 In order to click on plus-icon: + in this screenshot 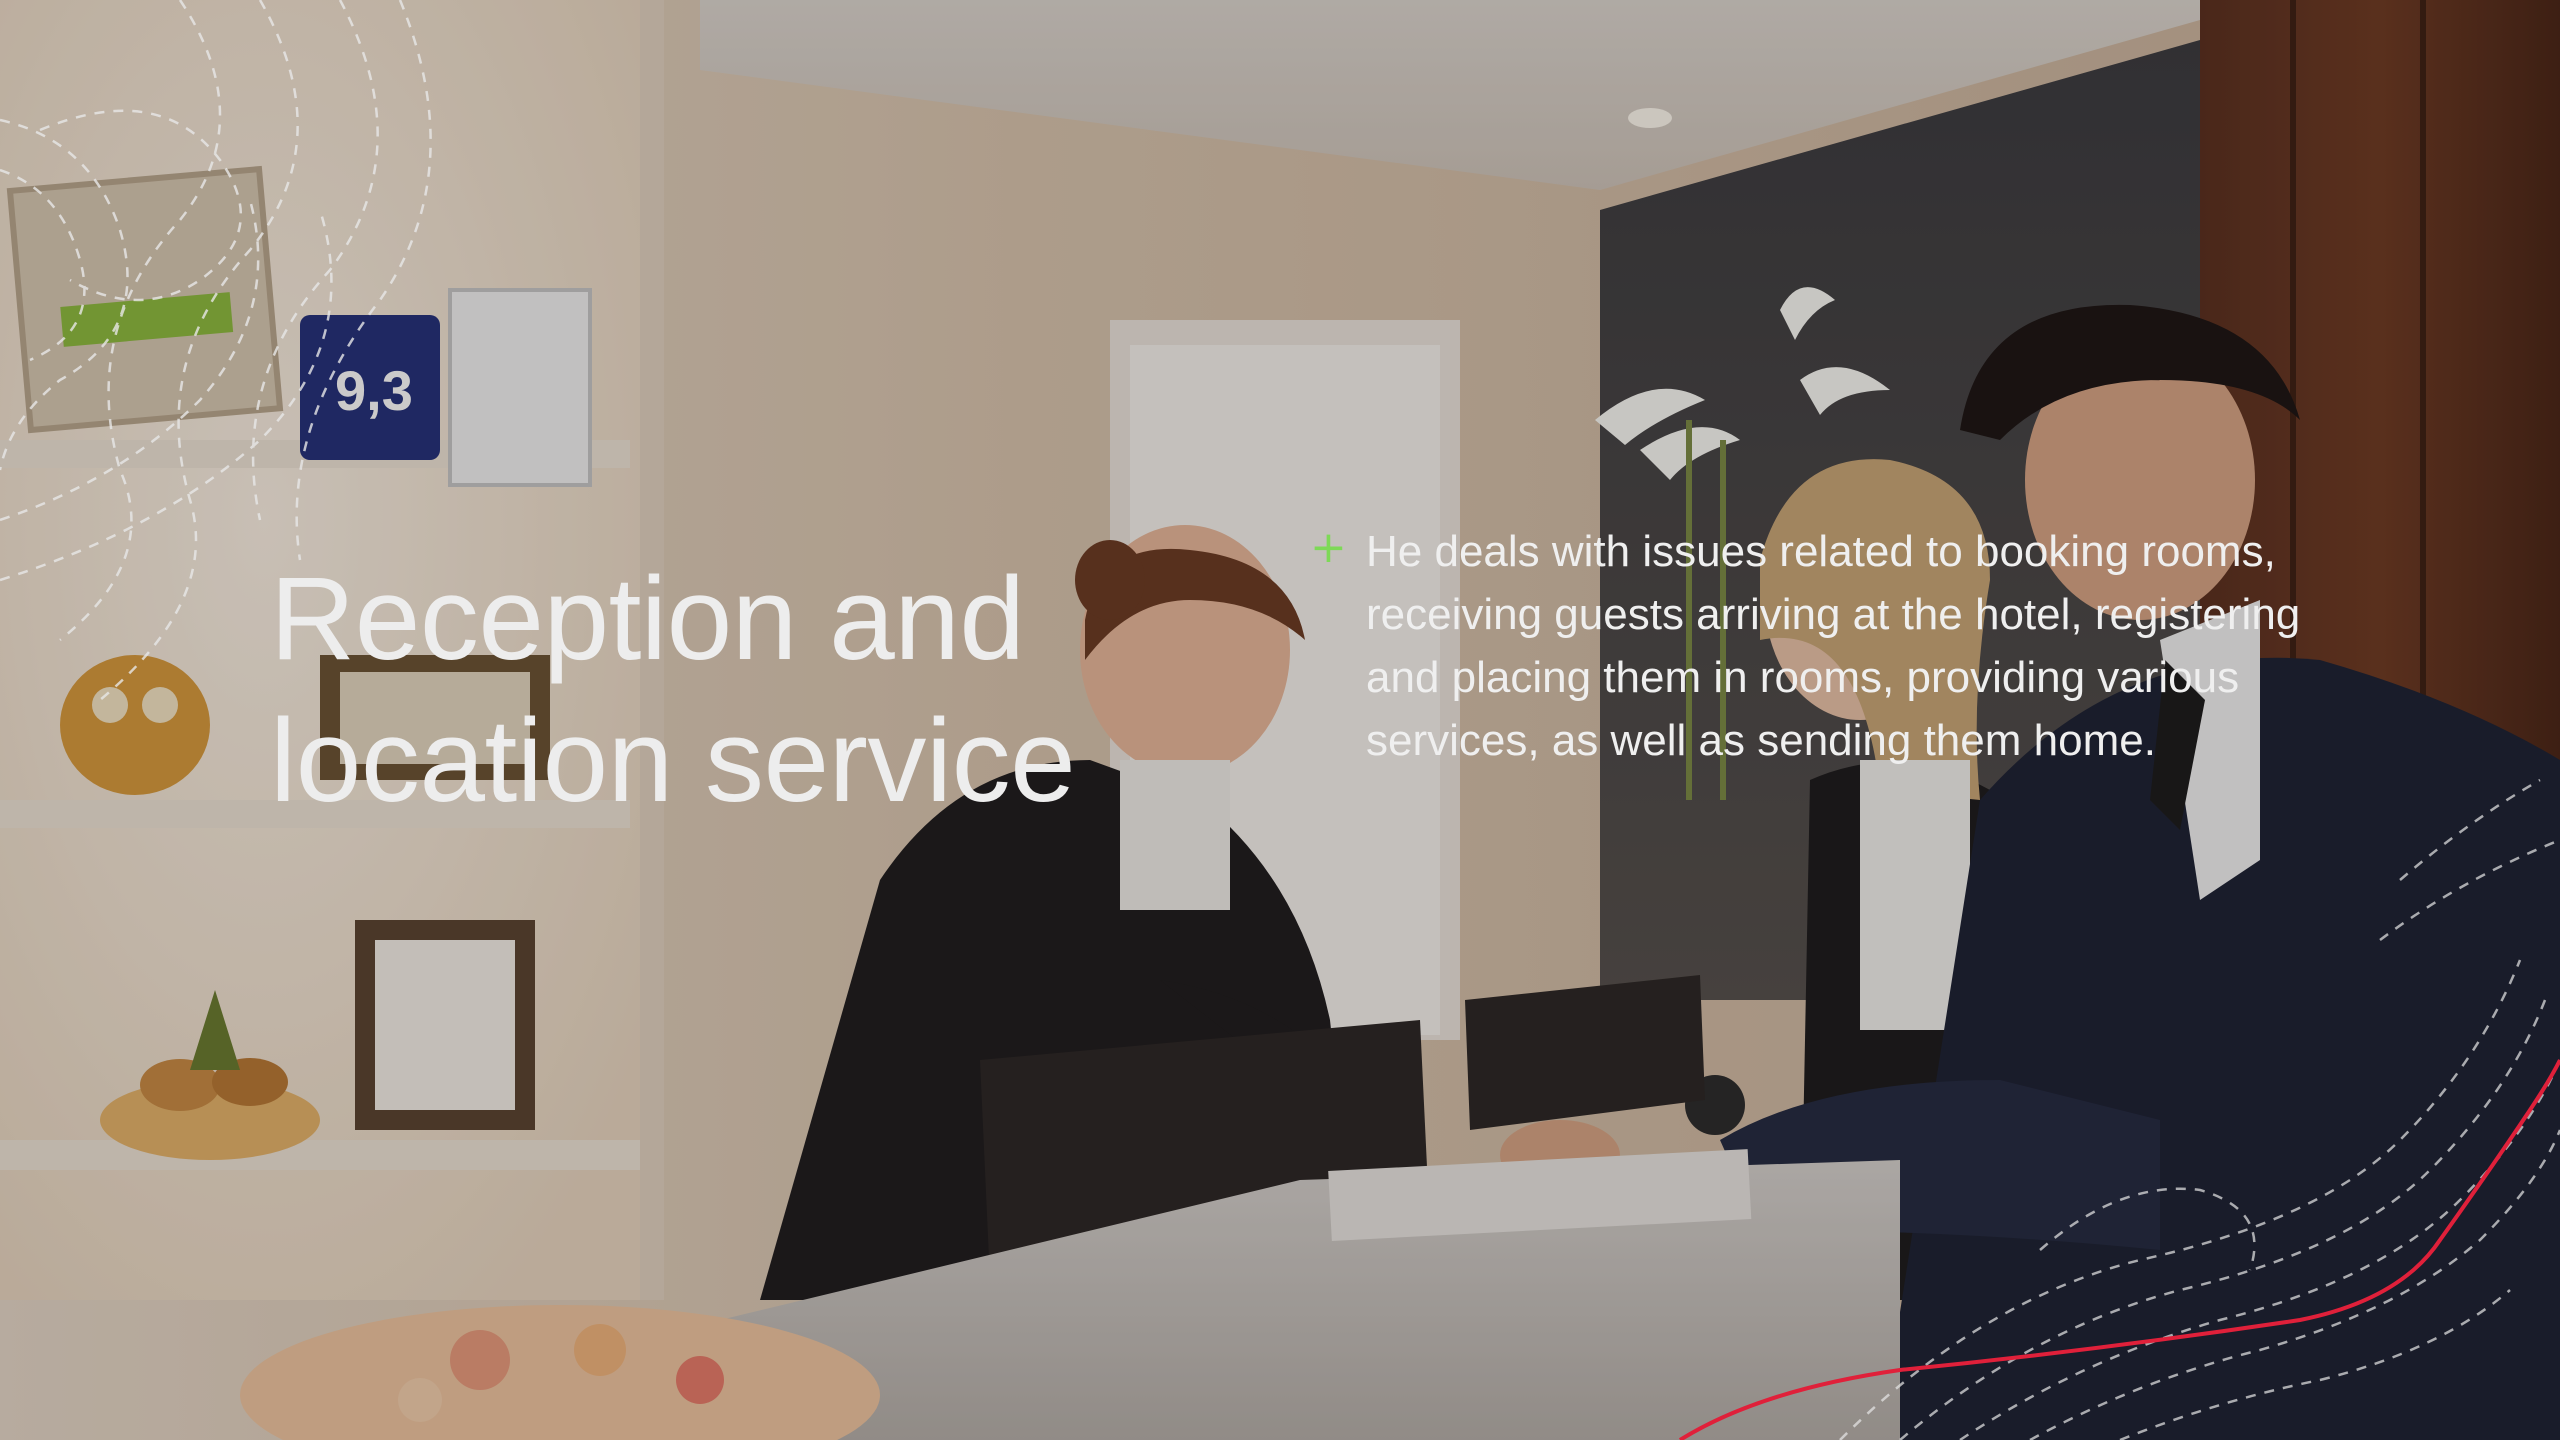, I will do `click(1328, 547)`.